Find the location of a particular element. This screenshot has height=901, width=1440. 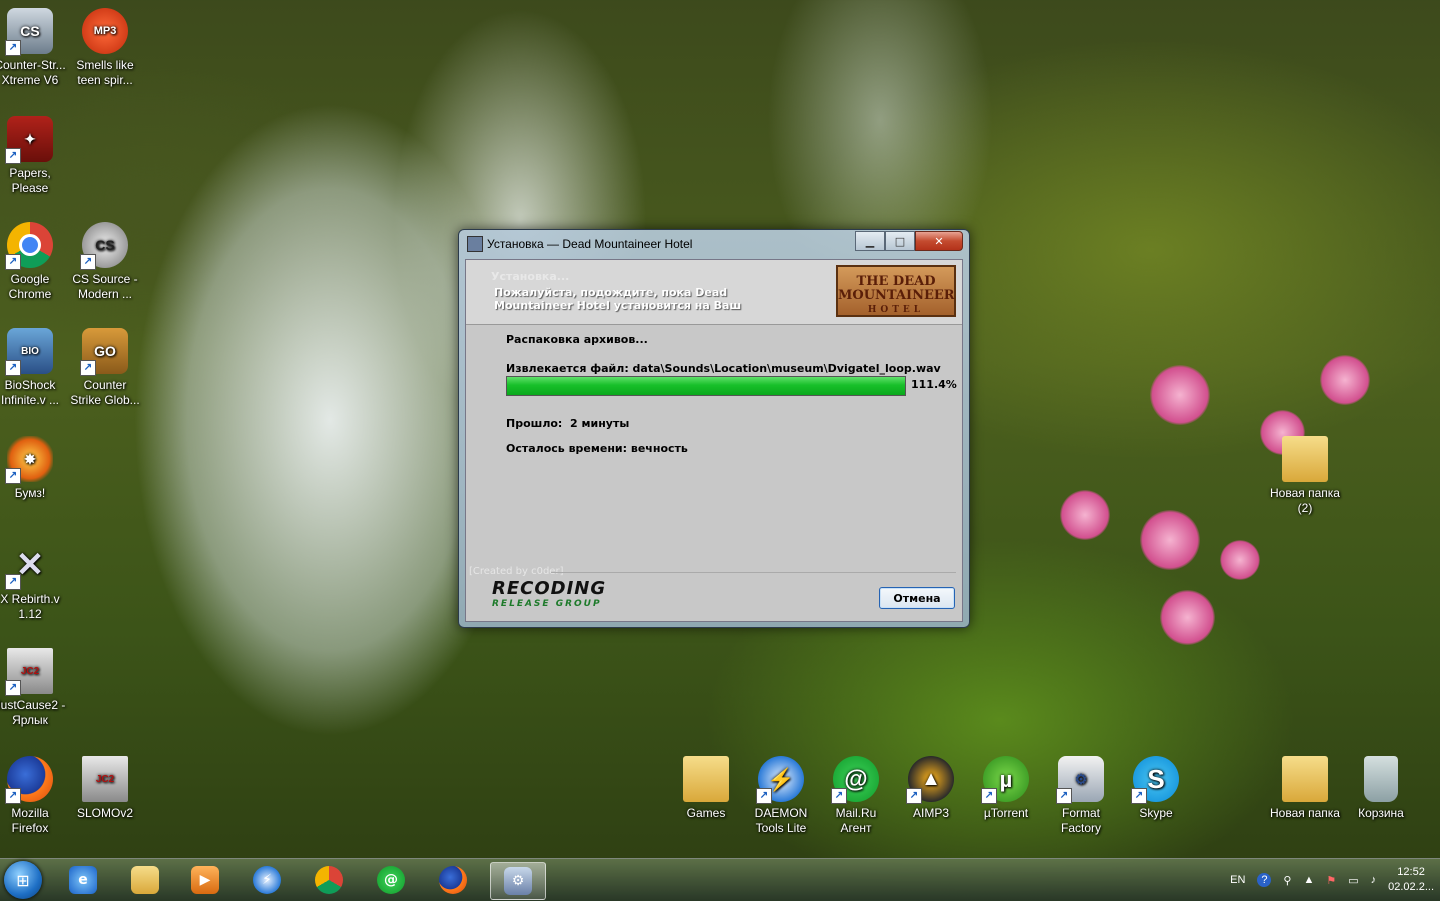

mailru-agent-icon: @ is located at coordinates (391, 880).